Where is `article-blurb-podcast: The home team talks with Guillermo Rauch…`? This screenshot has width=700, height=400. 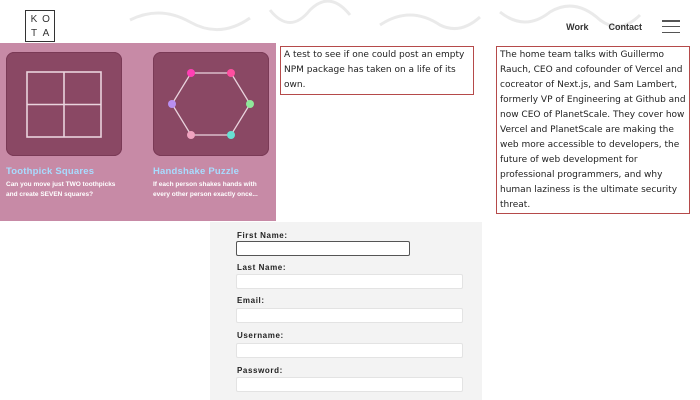
article-blurb-podcast: The home team talks with Guillermo Rauch… is located at coordinates (593, 130).